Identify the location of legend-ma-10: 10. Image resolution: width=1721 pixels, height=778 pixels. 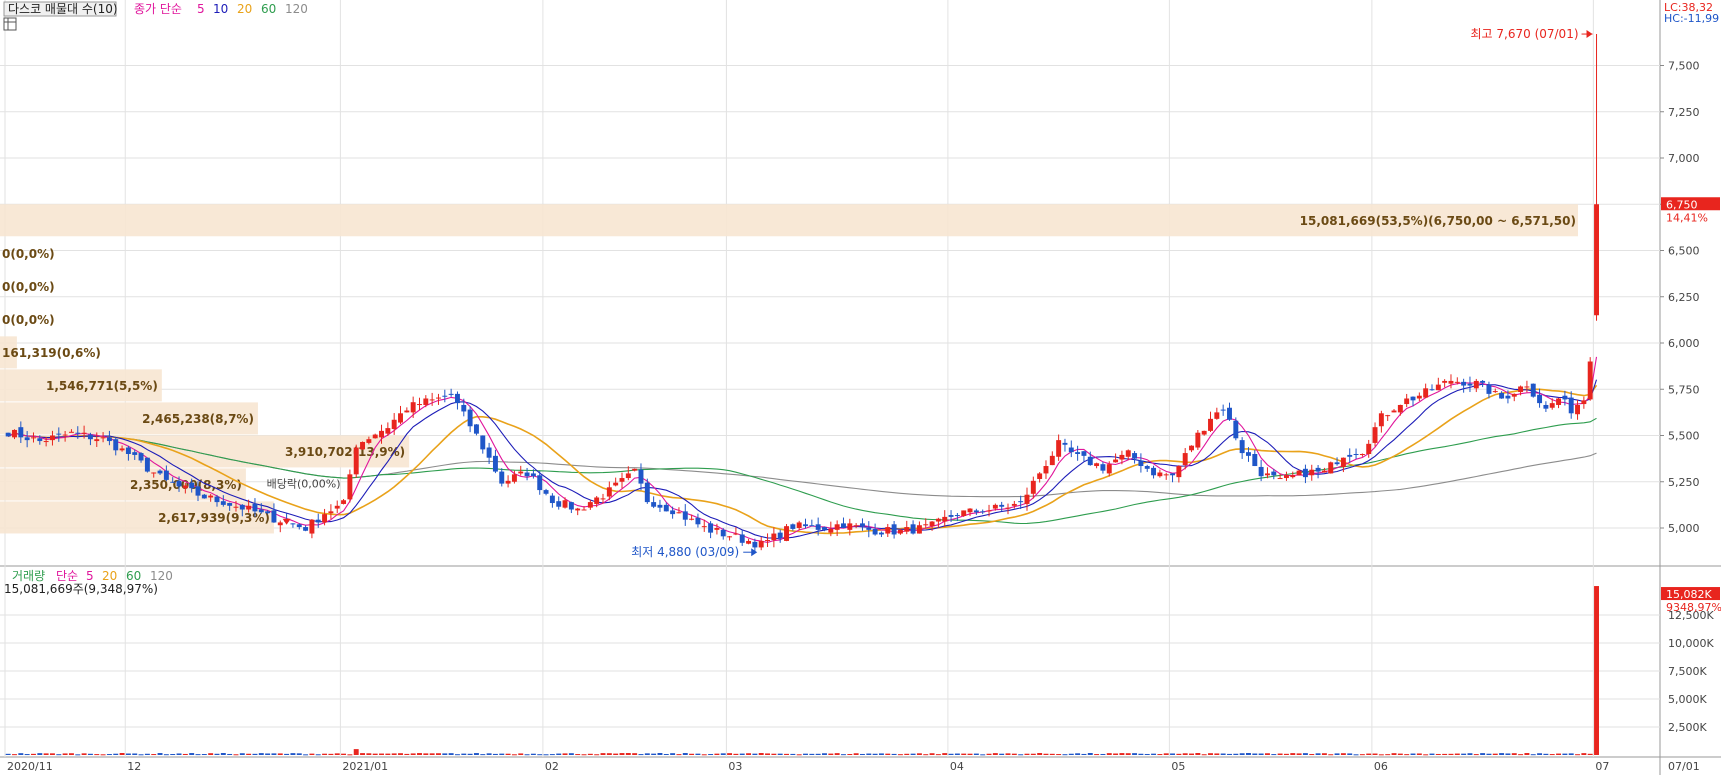
(220, 9).